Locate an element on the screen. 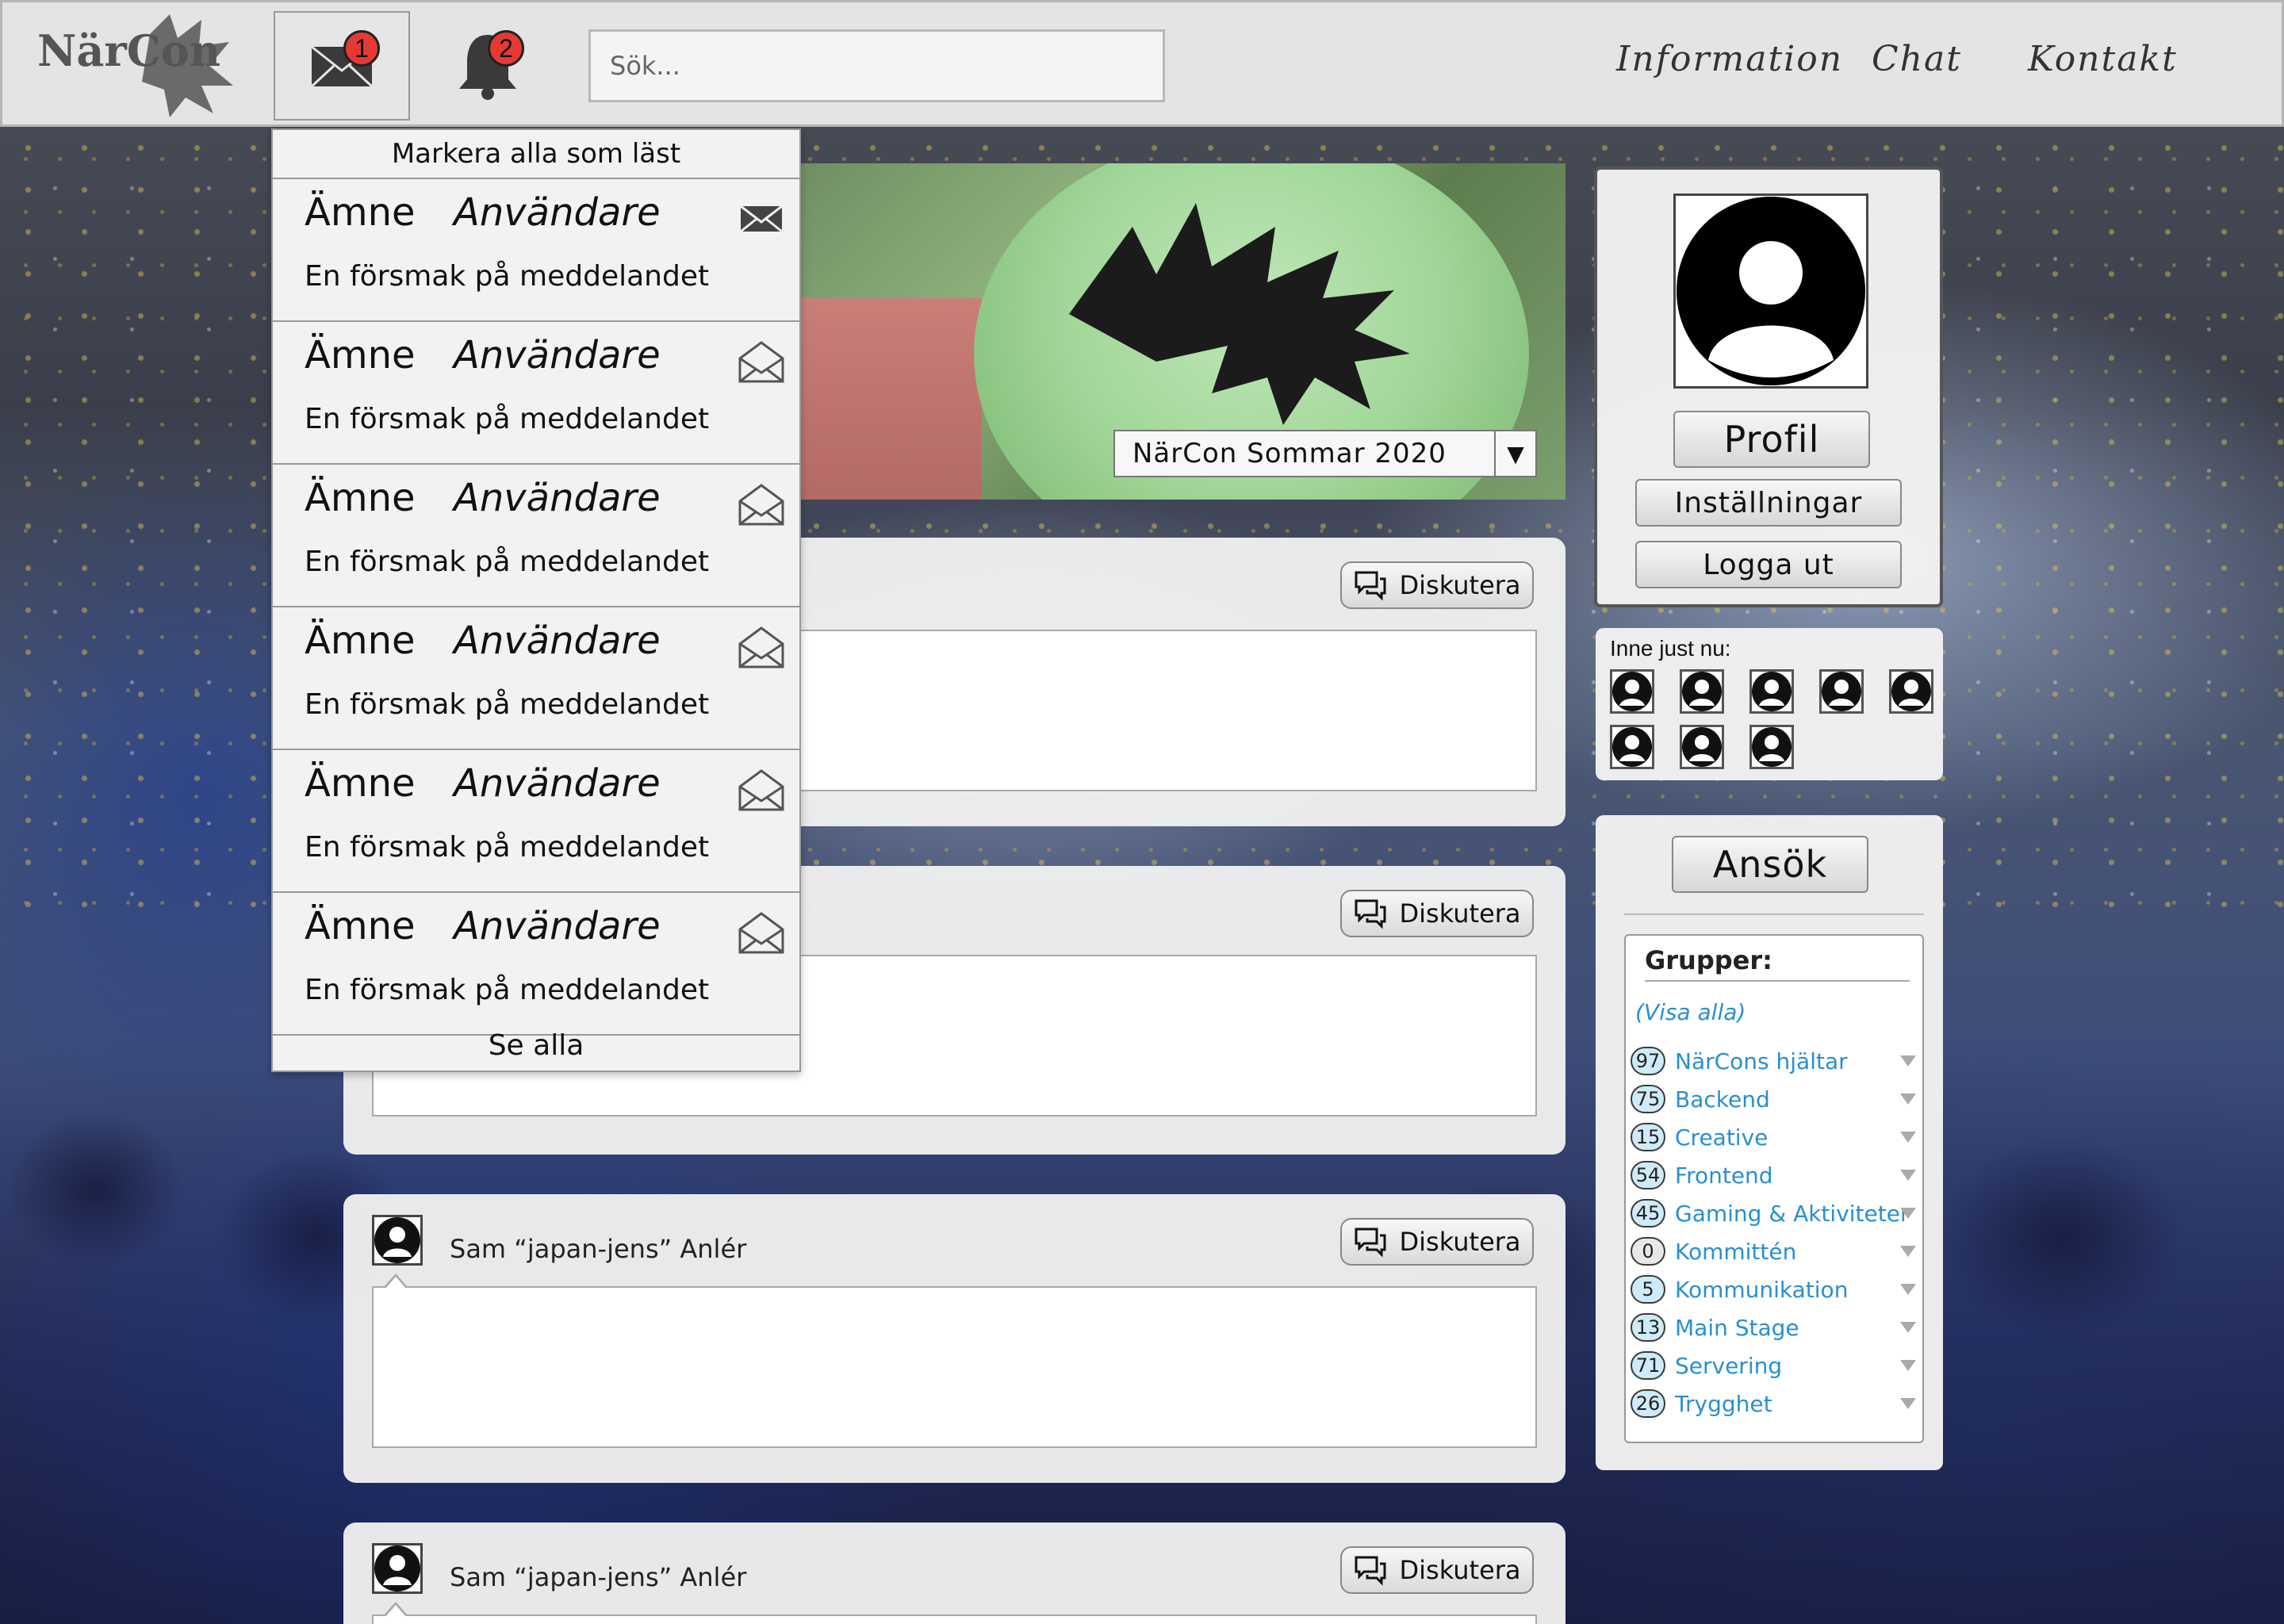 This screenshot has width=2284, height=1624. group-name-link: Gaming & Aktiviteter is located at coordinates (1792, 1214).